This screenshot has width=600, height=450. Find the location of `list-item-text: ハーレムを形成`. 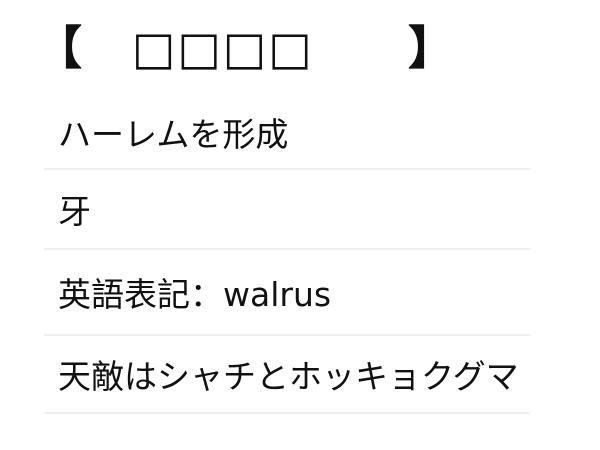

list-item-text: ハーレムを形成 is located at coordinates (173, 134).